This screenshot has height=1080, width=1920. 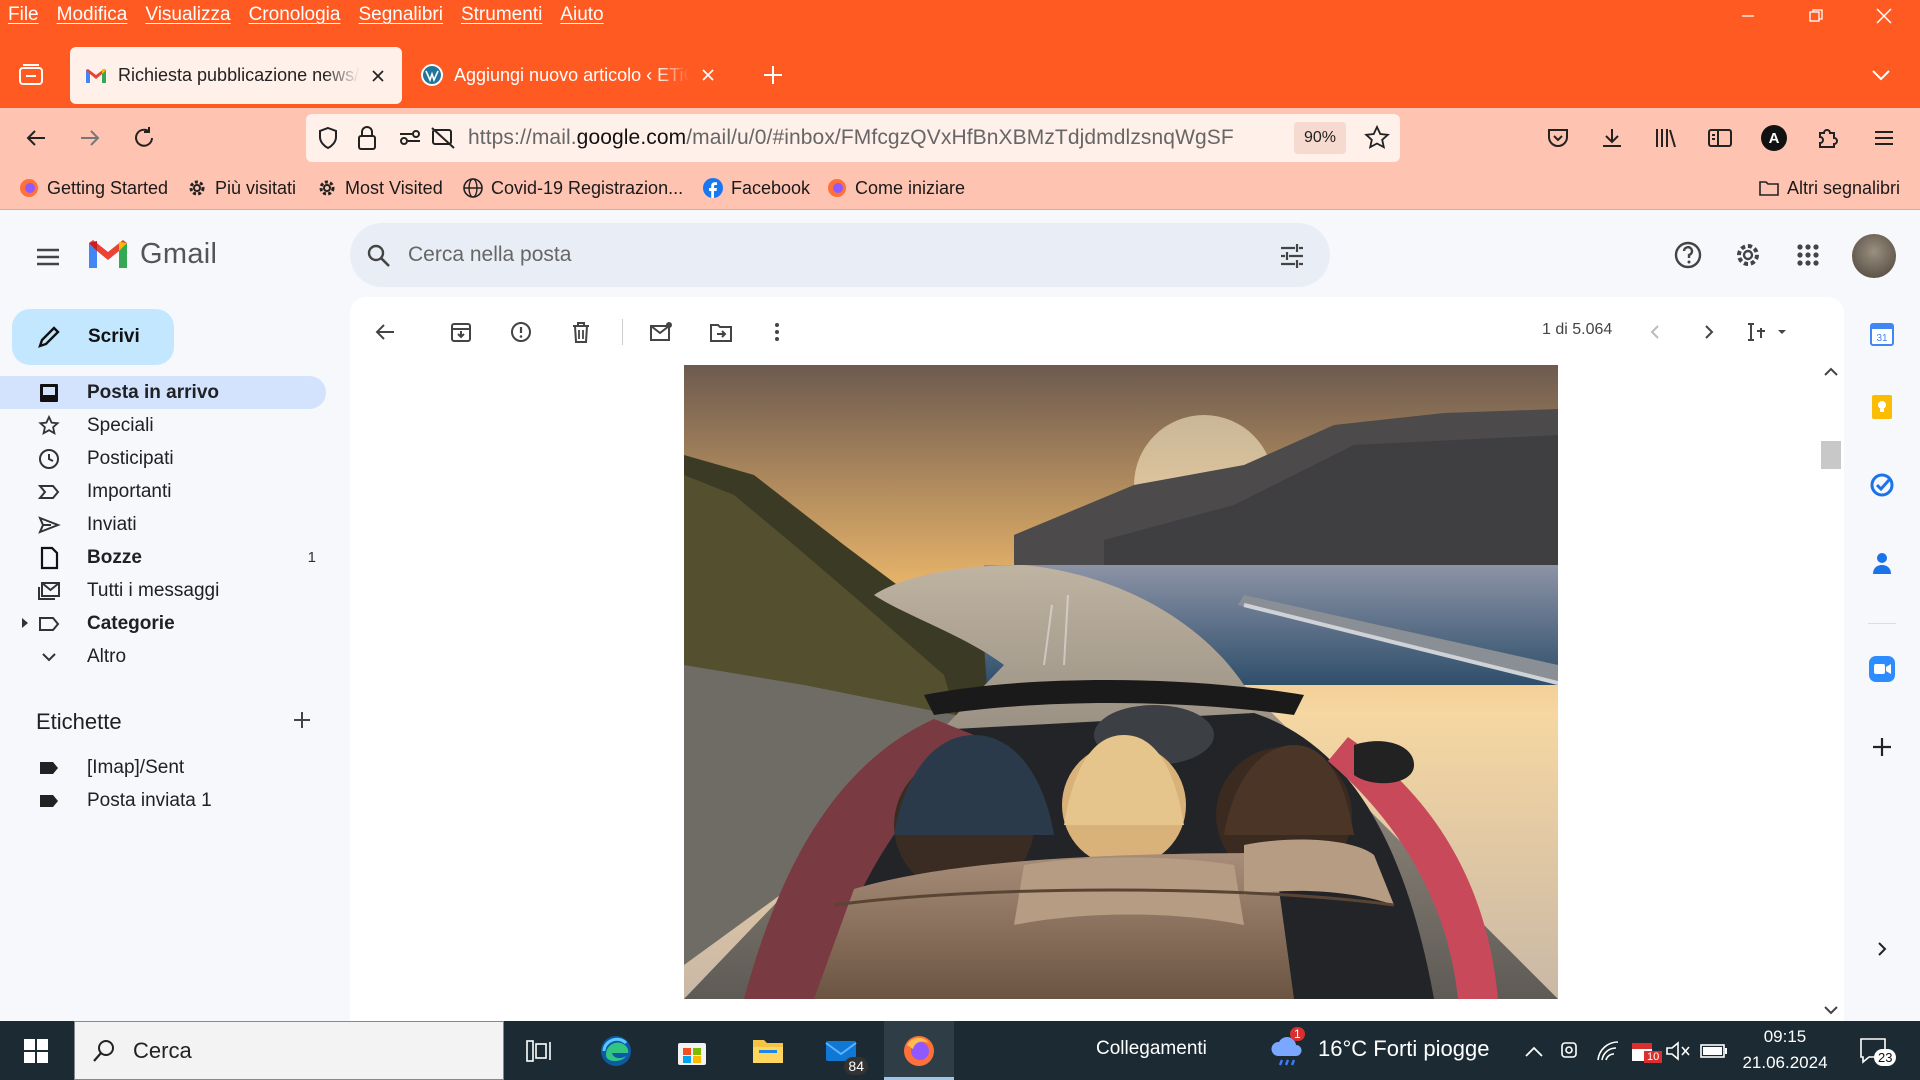 I want to click on calendar-app-button: 31, so click(x=1882, y=334).